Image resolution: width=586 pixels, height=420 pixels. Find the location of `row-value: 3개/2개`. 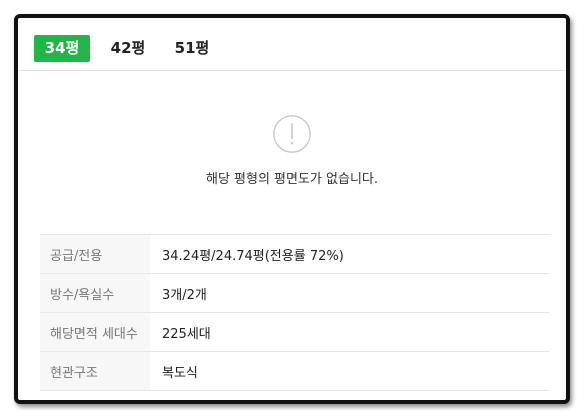

row-value: 3개/2개 is located at coordinates (350, 293).